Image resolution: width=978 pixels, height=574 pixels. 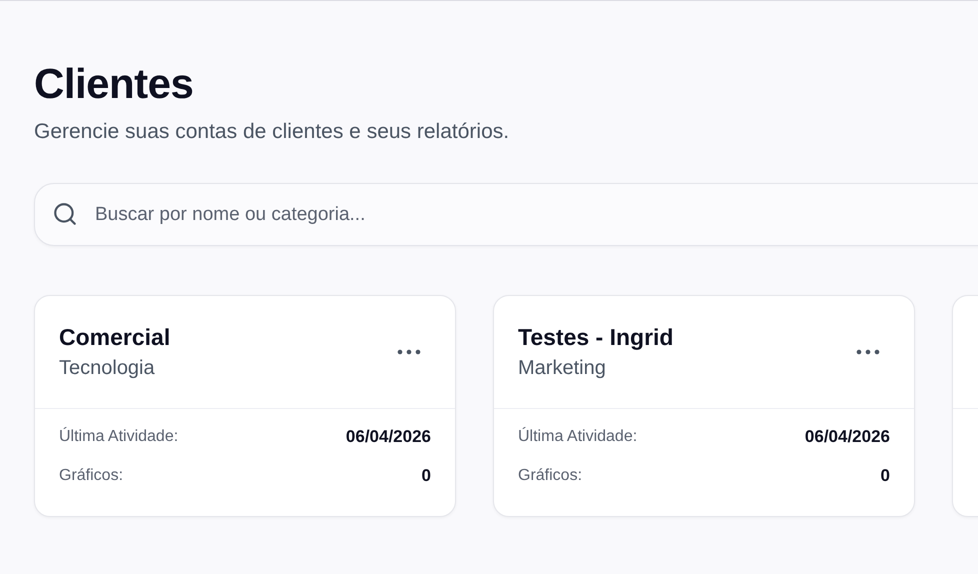 I want to click on client-category: Tecnologia, so click(x=107, y=368).